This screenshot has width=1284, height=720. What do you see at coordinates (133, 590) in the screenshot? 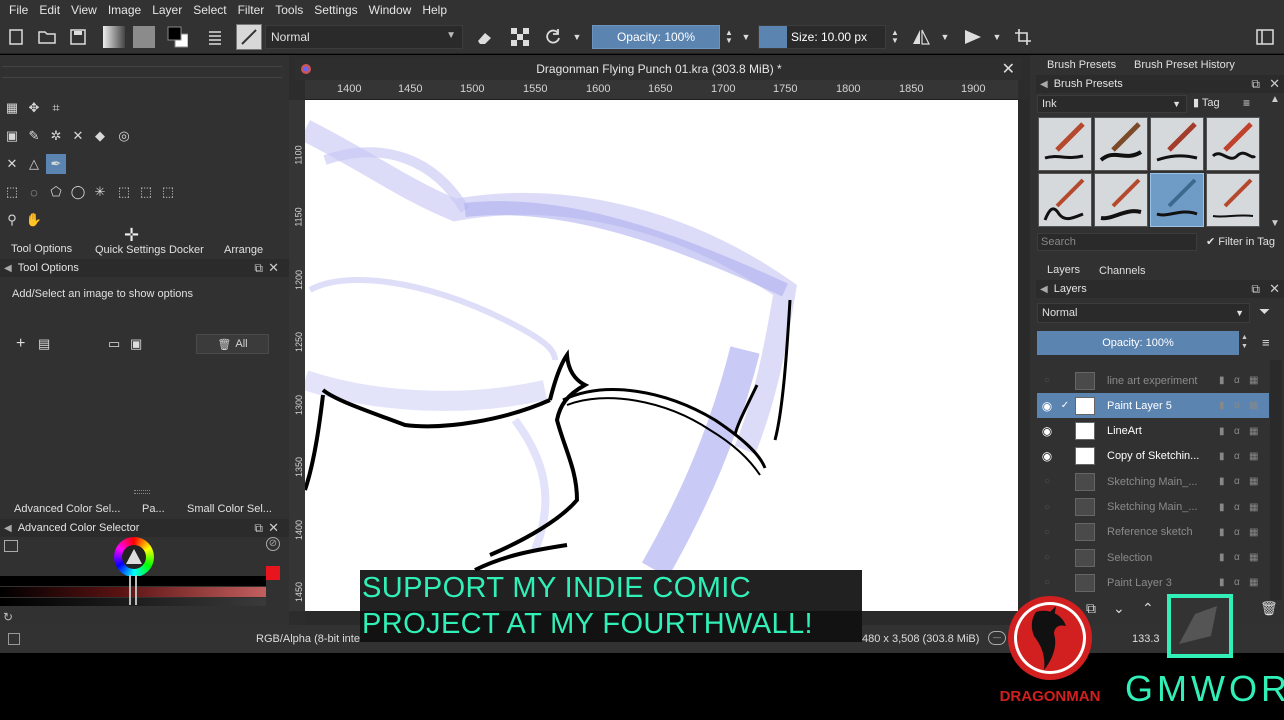
I see `color-bar-cursor` at bounding box center [133, 590].